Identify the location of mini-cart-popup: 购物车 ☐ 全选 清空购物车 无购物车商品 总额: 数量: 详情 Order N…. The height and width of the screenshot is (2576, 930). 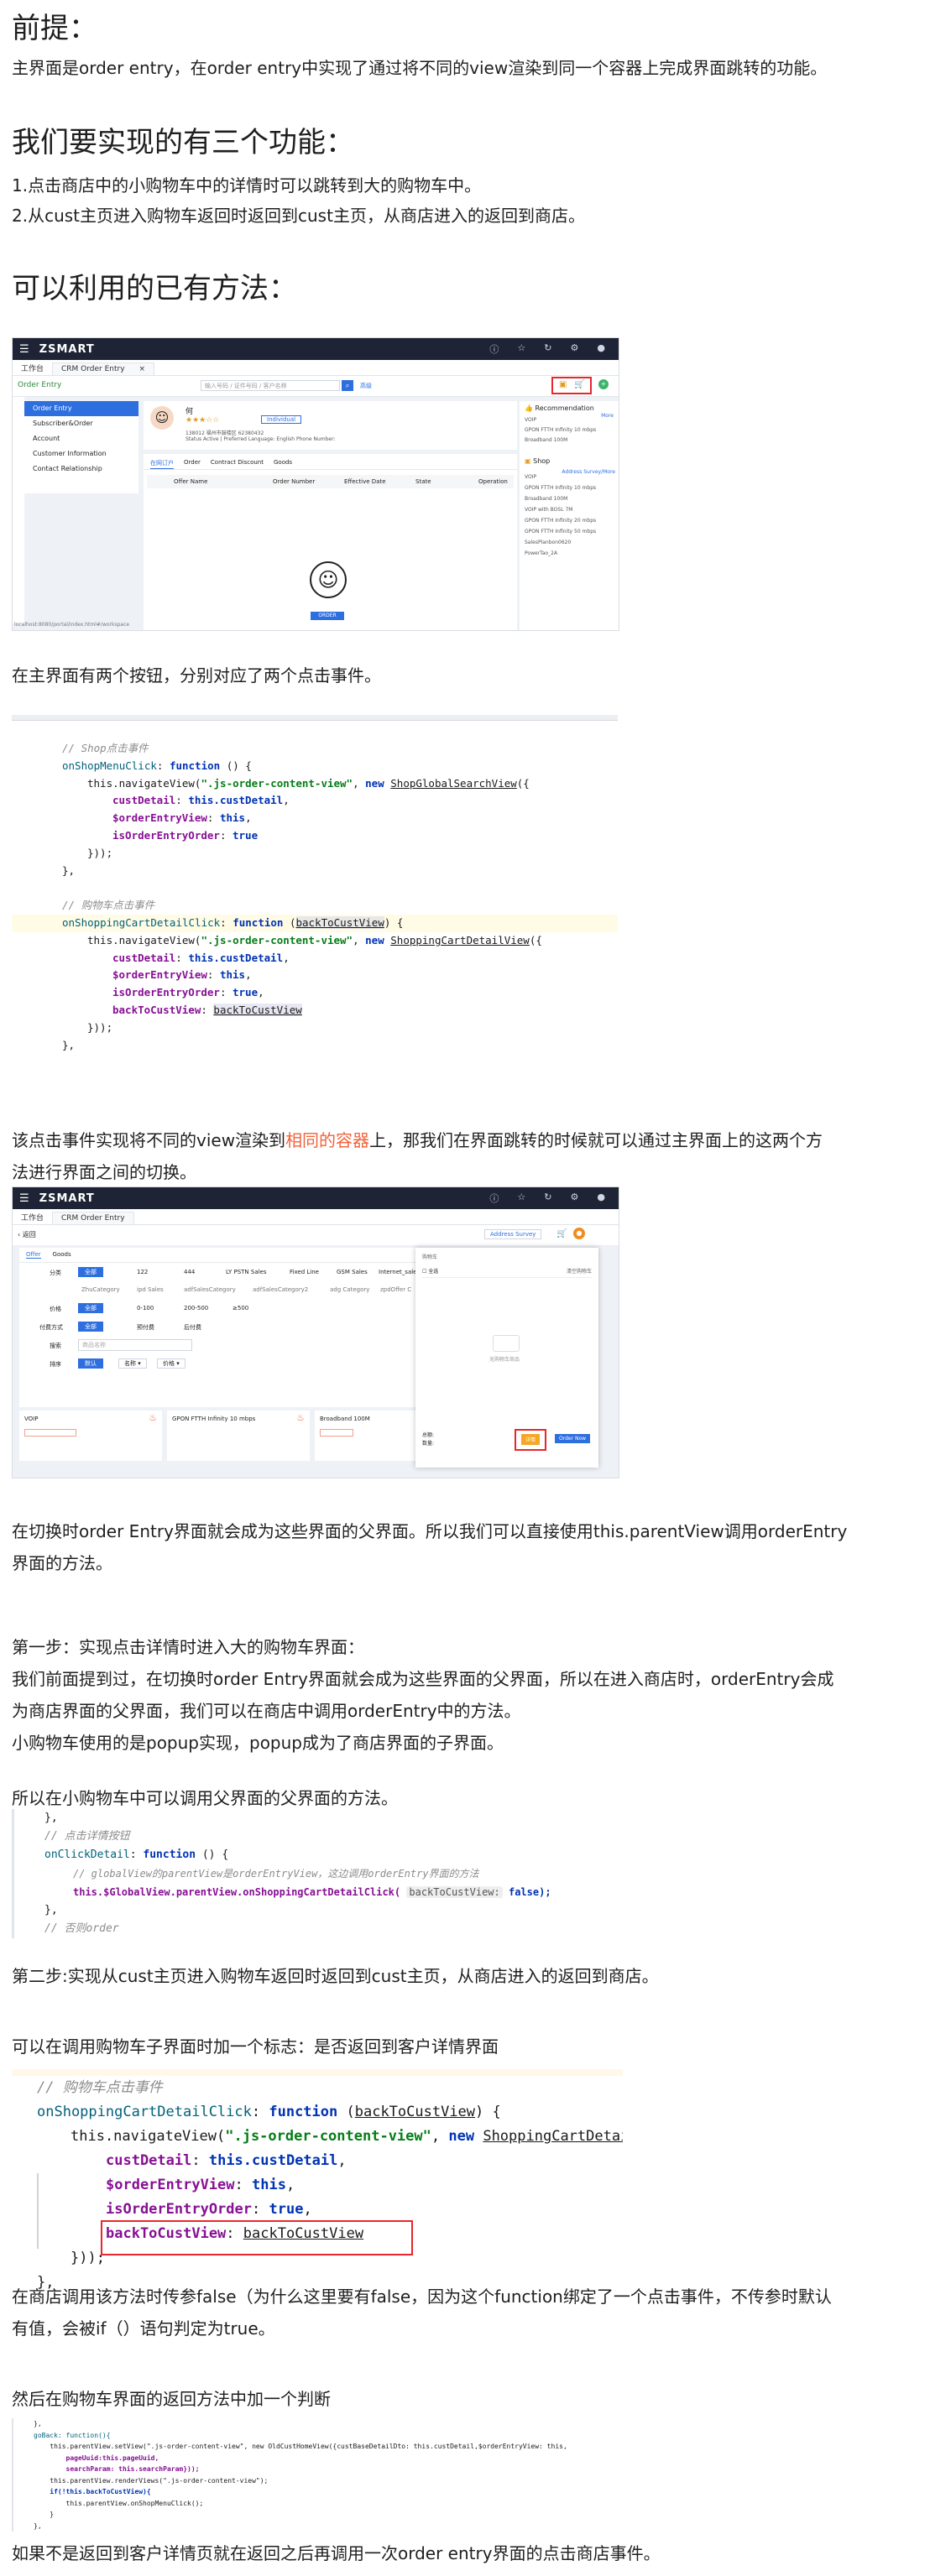
(507, 1358).